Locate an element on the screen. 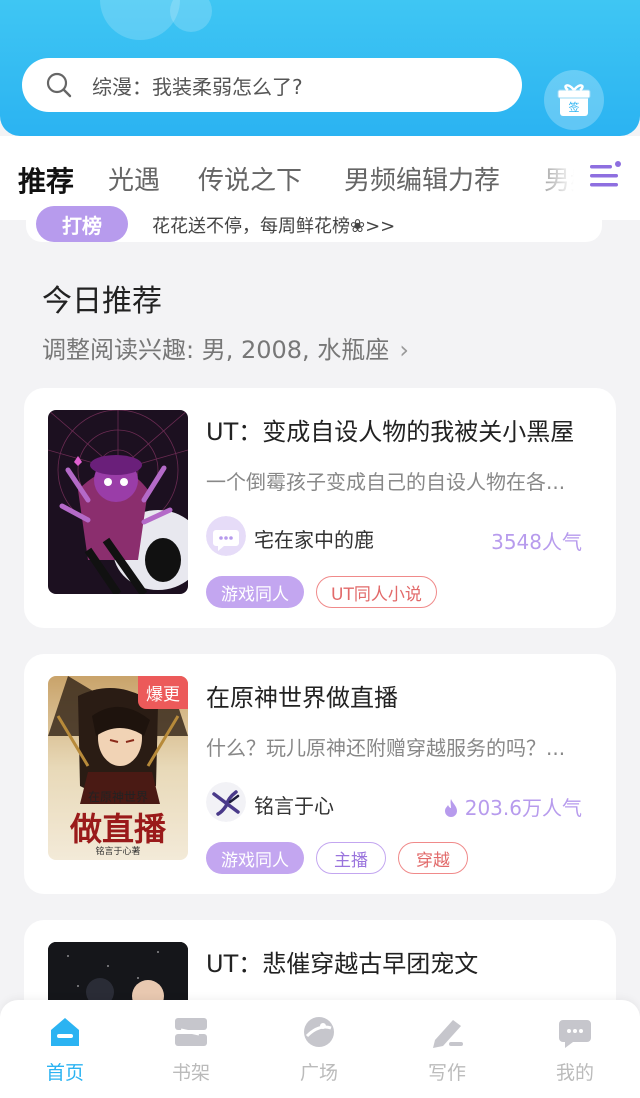  reading-interest-text: 调整阅读兴趣: 男, 2008, 水瓶座 is located at coordinates (216, 350).